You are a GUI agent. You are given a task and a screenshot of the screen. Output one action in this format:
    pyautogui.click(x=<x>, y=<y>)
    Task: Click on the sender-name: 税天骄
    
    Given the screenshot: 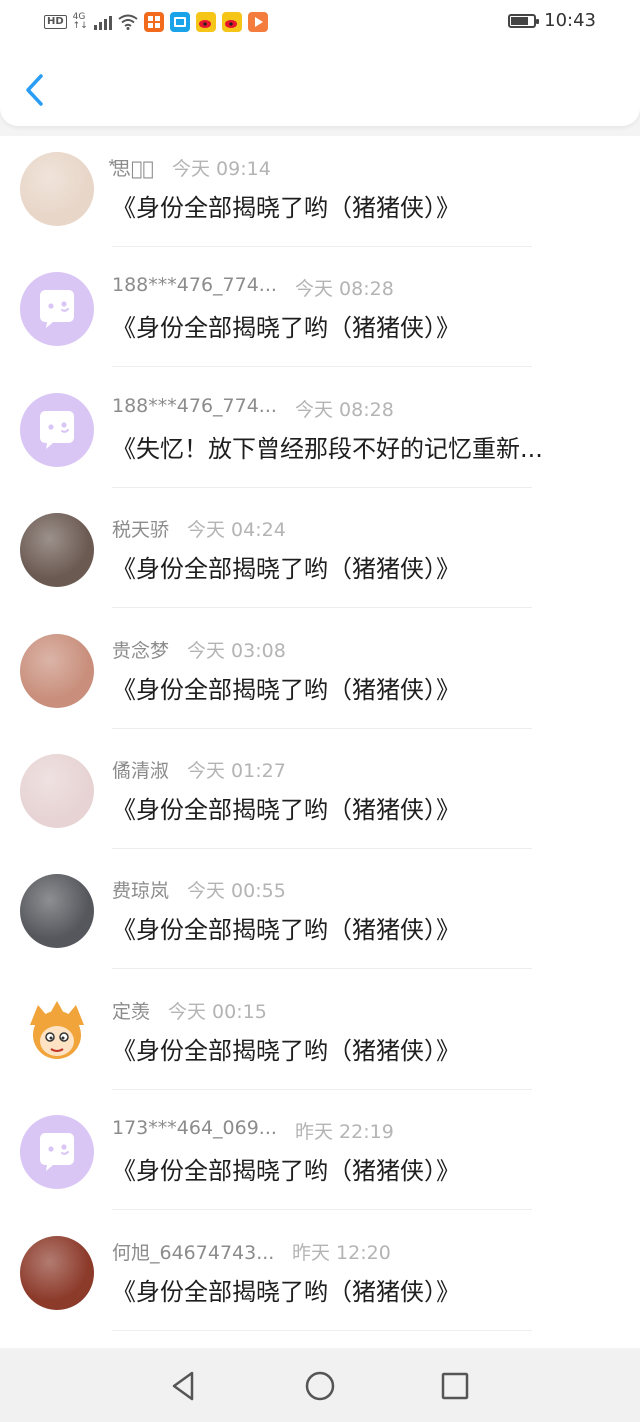 What is the action you would take?
    pyautogui.click(x=141, y=530)
    